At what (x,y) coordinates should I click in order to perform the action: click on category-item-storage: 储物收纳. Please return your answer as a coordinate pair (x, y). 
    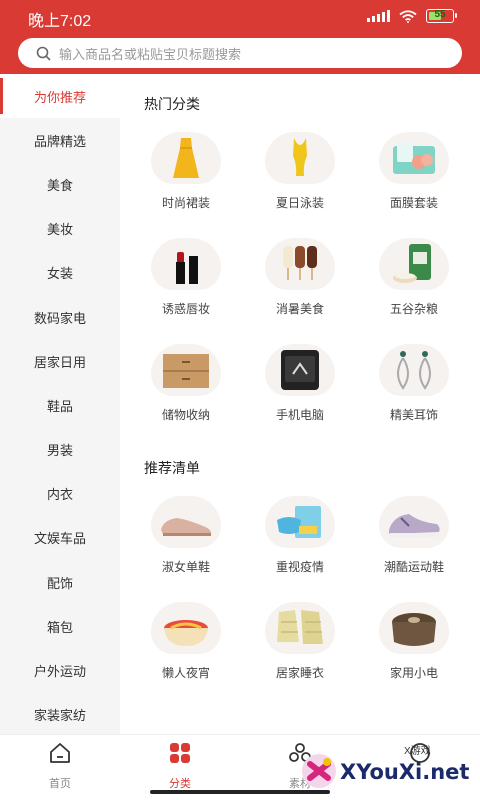
    Looking at the image, I should click on (186, 383).